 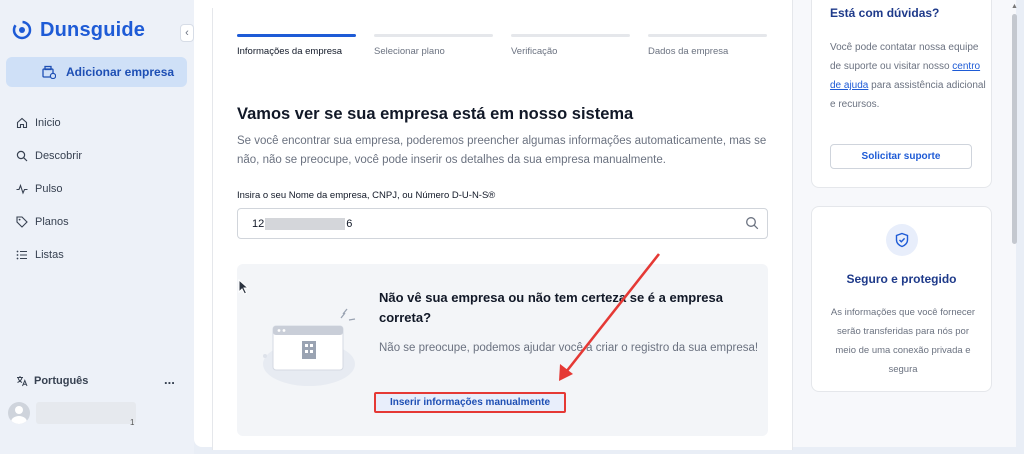 What do you see at coordinates (305, 223) in the screenshot?
I see `redacted-input-value` at bounding box center [305, 223].